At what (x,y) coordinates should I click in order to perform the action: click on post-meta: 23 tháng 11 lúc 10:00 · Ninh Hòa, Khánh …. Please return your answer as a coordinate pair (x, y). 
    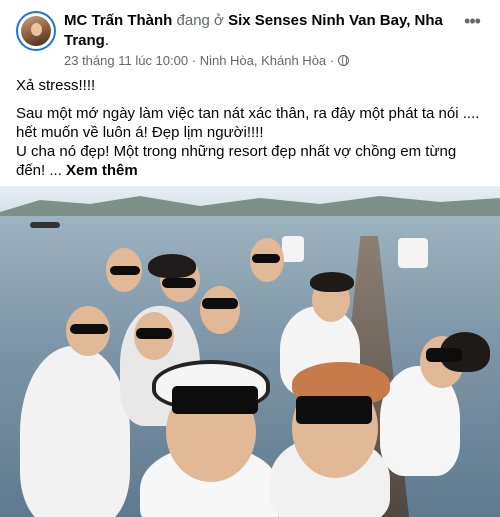
    Looking at the image, I should click on (206, 61).